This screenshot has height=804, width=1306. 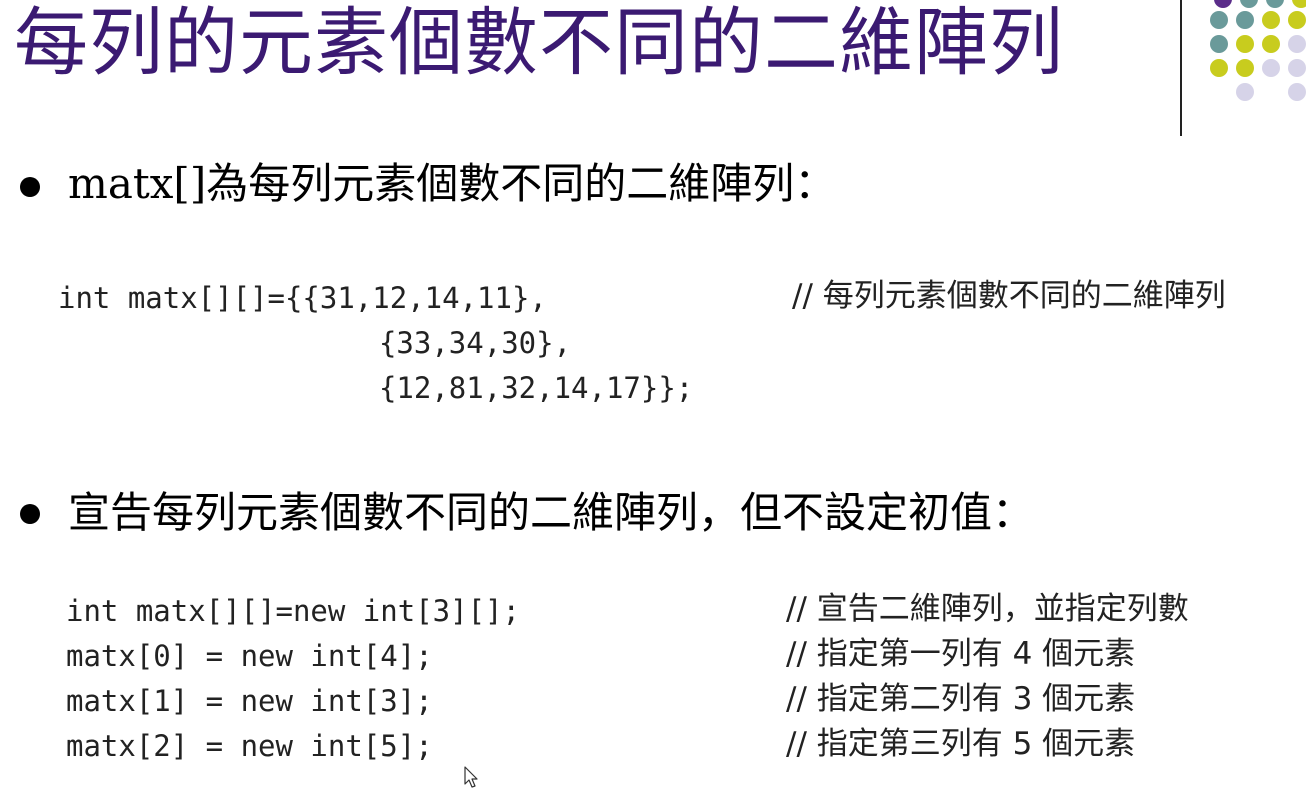 What do you see at coordinates (961, 699) in the screenshot?
I see `code-comment: // 指定第二列有 3 個元素` at bounding box center [961, 699].